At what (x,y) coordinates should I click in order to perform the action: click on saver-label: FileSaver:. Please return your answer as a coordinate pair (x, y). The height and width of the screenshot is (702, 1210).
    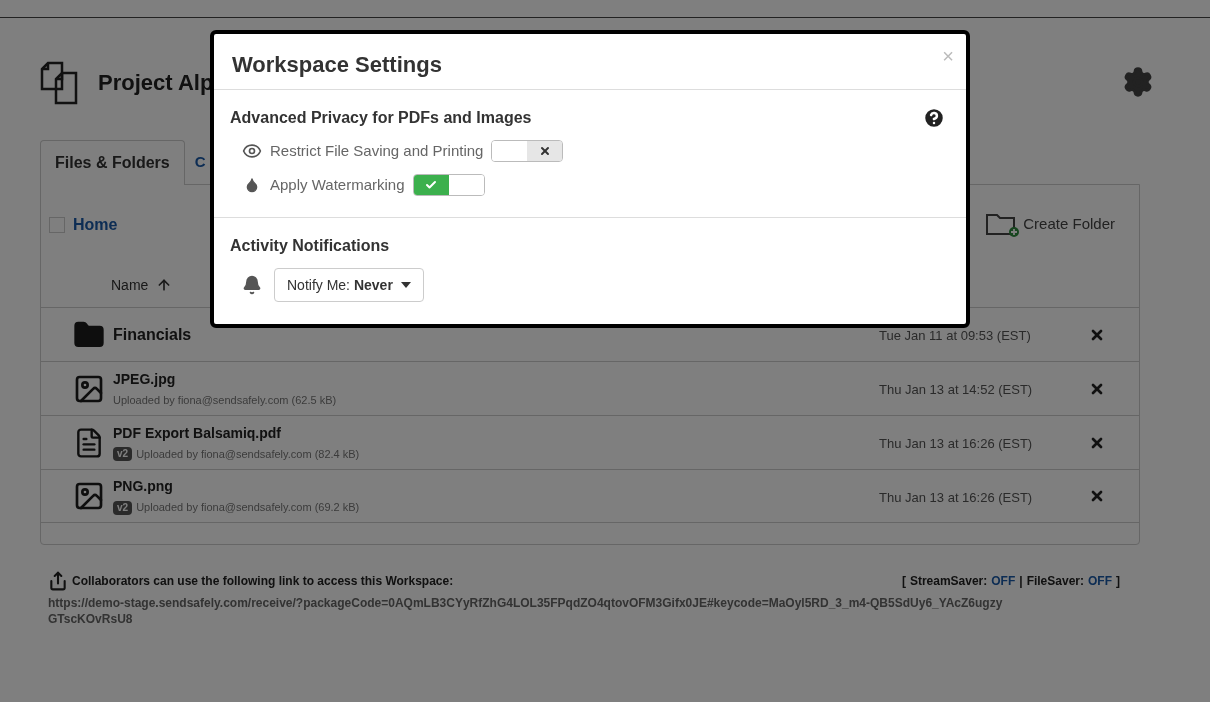
    Looking at the image, I should click on (1055, 581).